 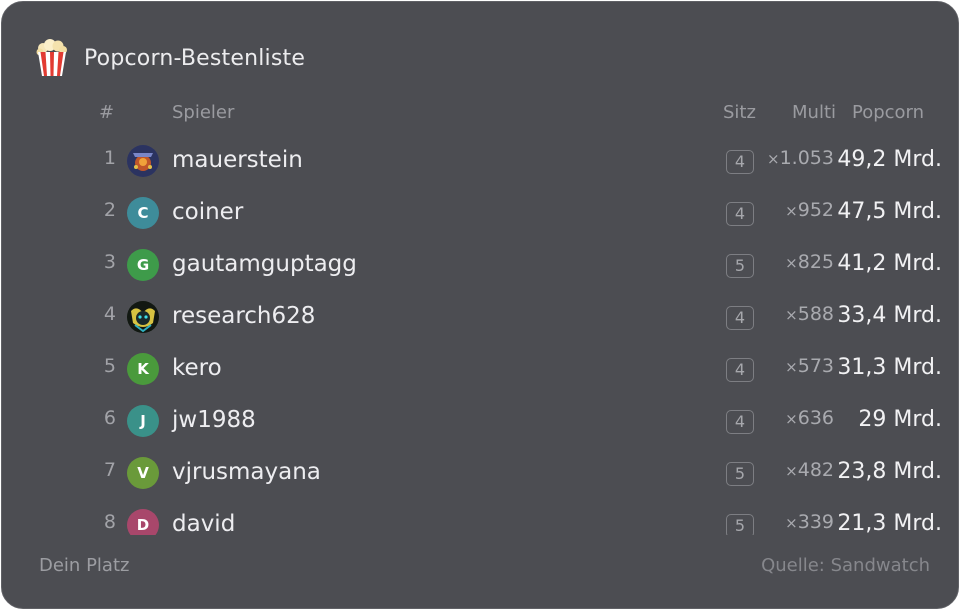 I want to click on source-label: Quelle: Sandwatch, so click(x=845, y=565).